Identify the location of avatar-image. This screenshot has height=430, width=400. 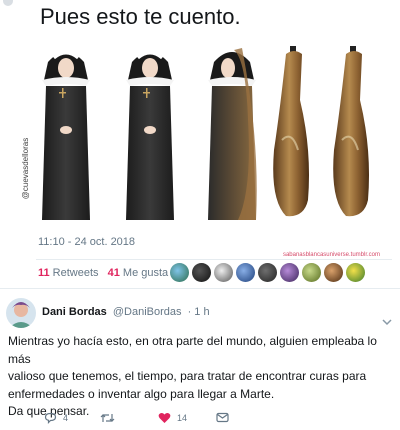
(21, 313).